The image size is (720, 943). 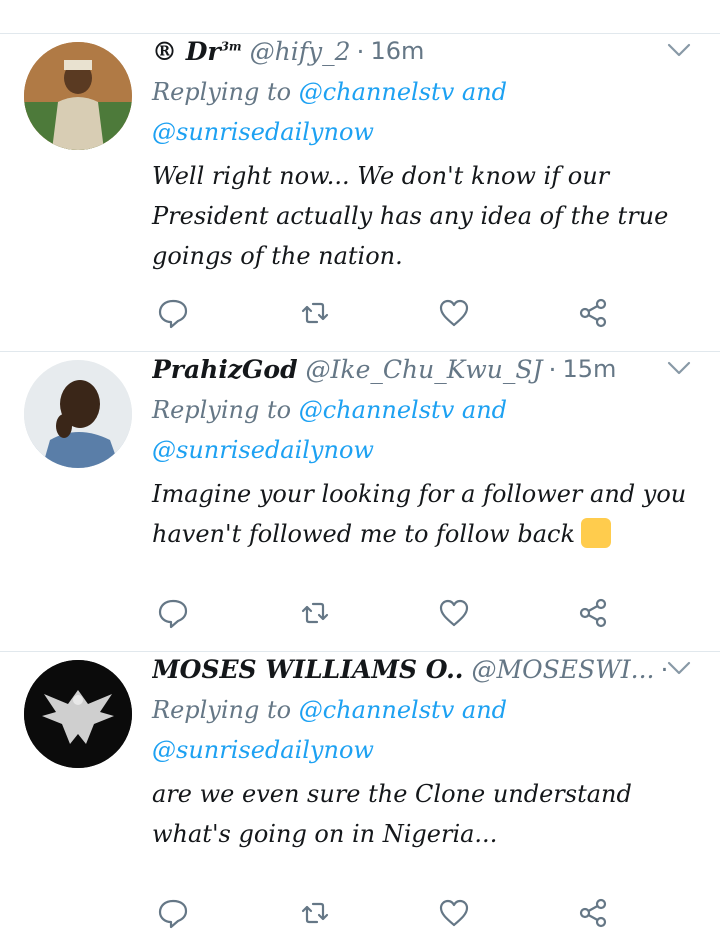 What do you see at coordinates (197, 51) in the screenshot?
I see `display-name: ® Dr3m` at bounding box center [197, 51].